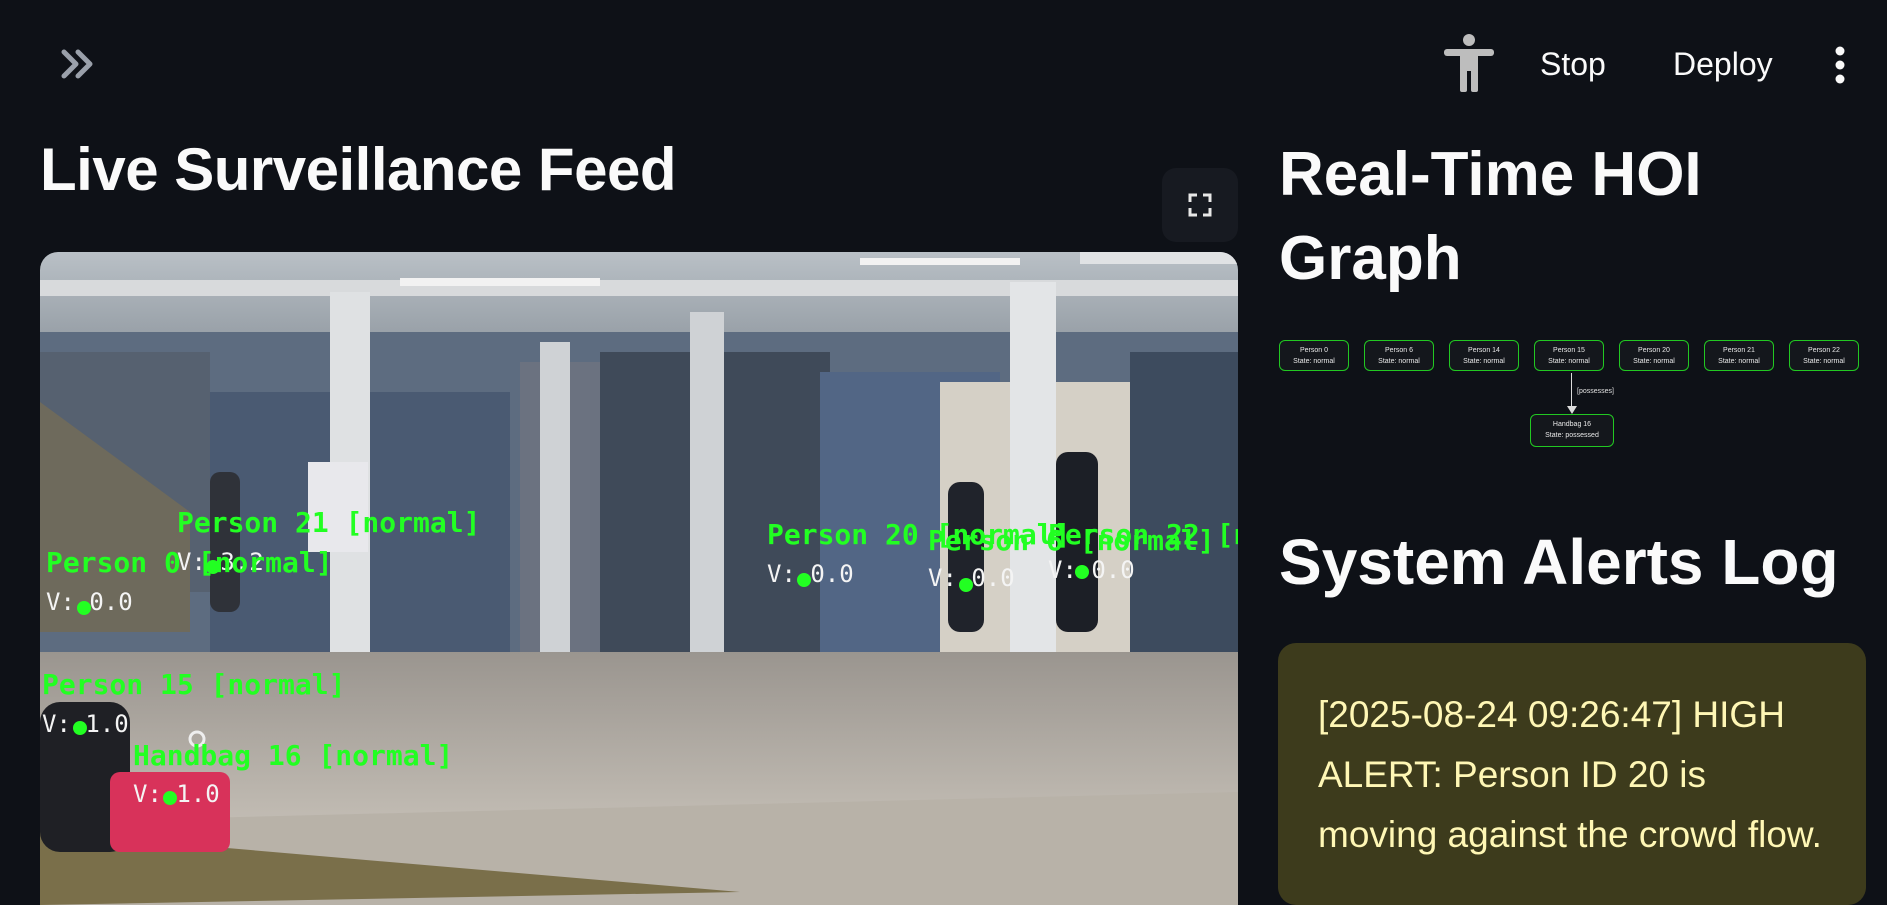  Describe the element at coordinates (328, 522) in the screenshot. I see `detection-label: Person 21 [normal]` at that location.